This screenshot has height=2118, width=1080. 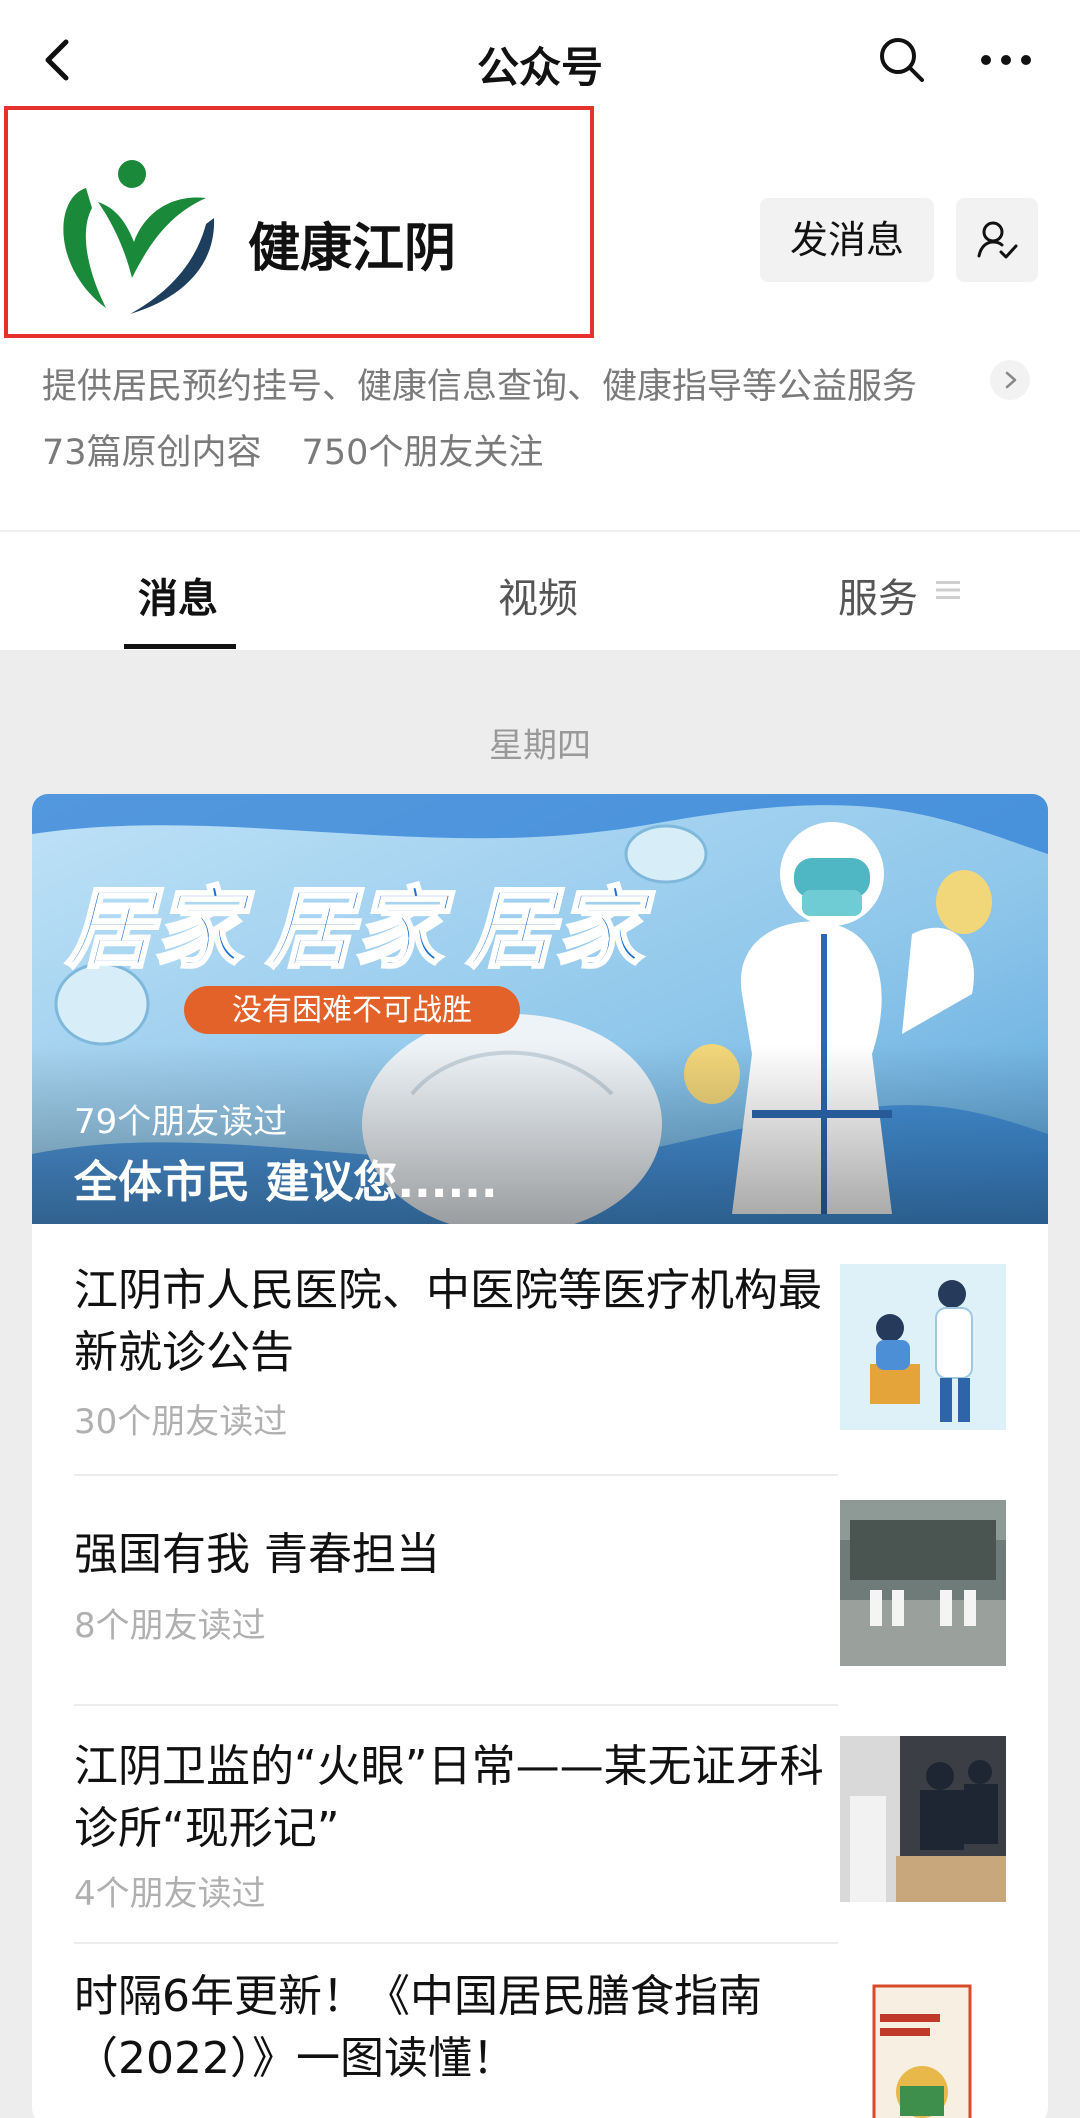 What do you see at coordinates (257, 1554) in the screenshot?
I see `article-title: 强国有我 青春担当` at bounding box center [257, 1554].